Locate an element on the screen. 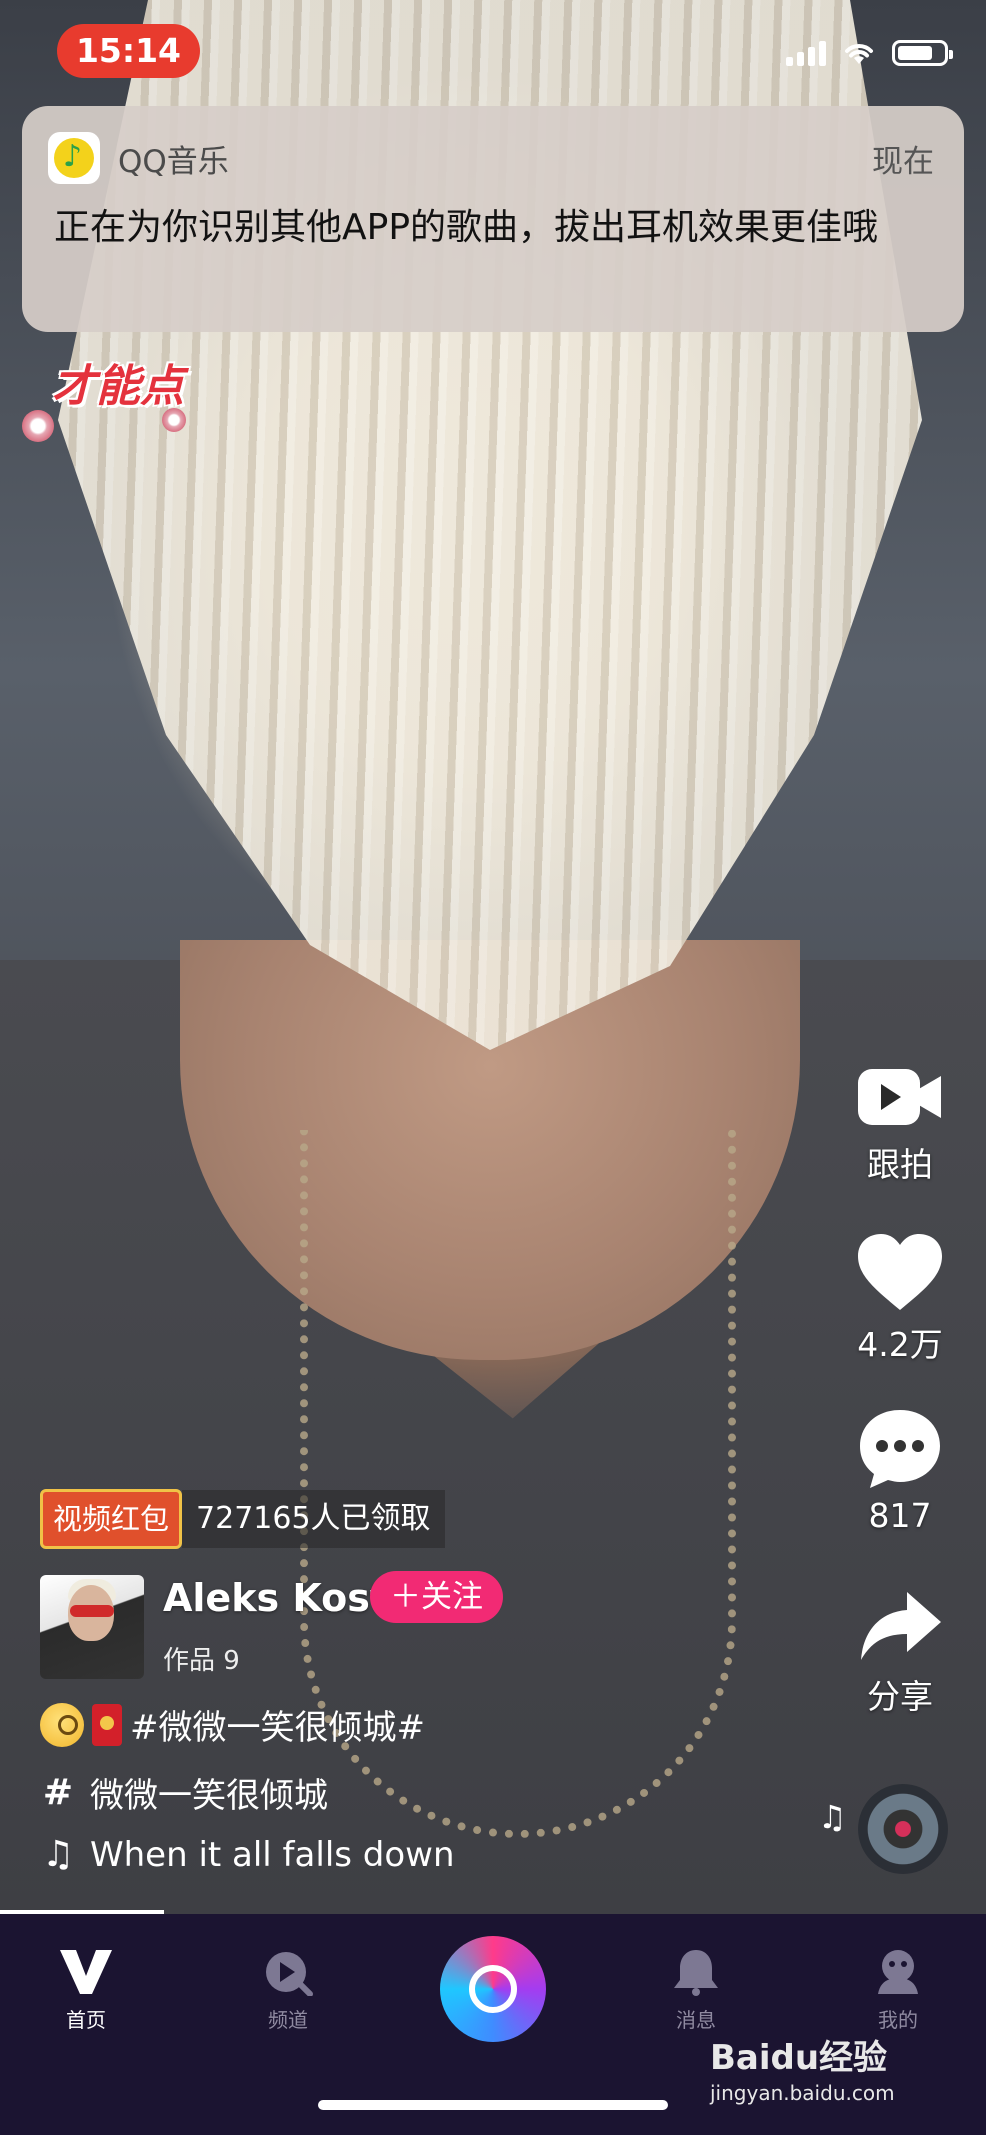 The image size is (986, 2135). channel-play-icon is located at coordinates (289, 1974).